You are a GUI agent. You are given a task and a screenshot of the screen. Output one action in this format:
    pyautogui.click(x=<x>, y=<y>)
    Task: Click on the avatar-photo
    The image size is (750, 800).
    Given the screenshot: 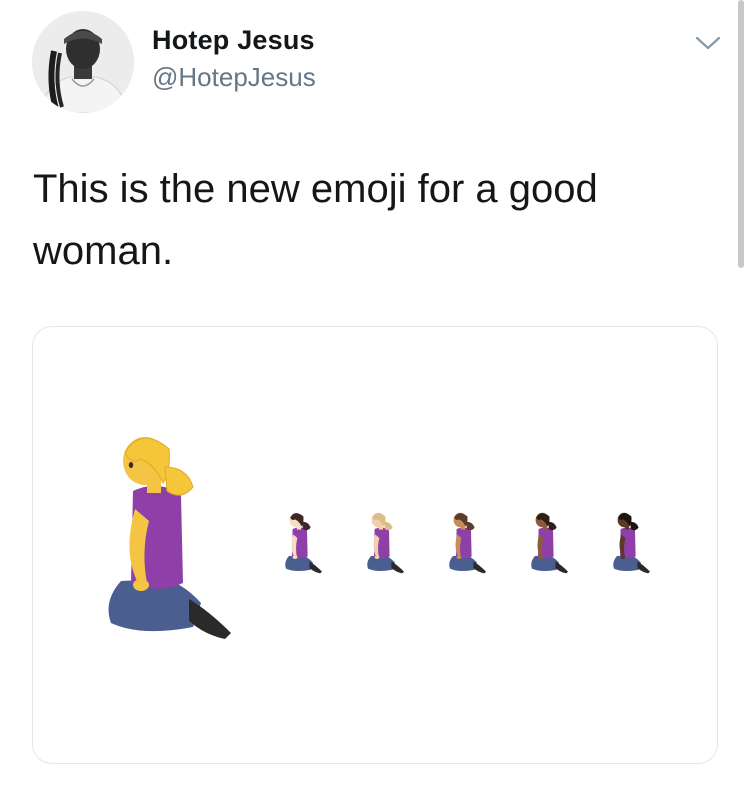 What is the action you would take?
    pyautogui.click(x=83, y=62)
    